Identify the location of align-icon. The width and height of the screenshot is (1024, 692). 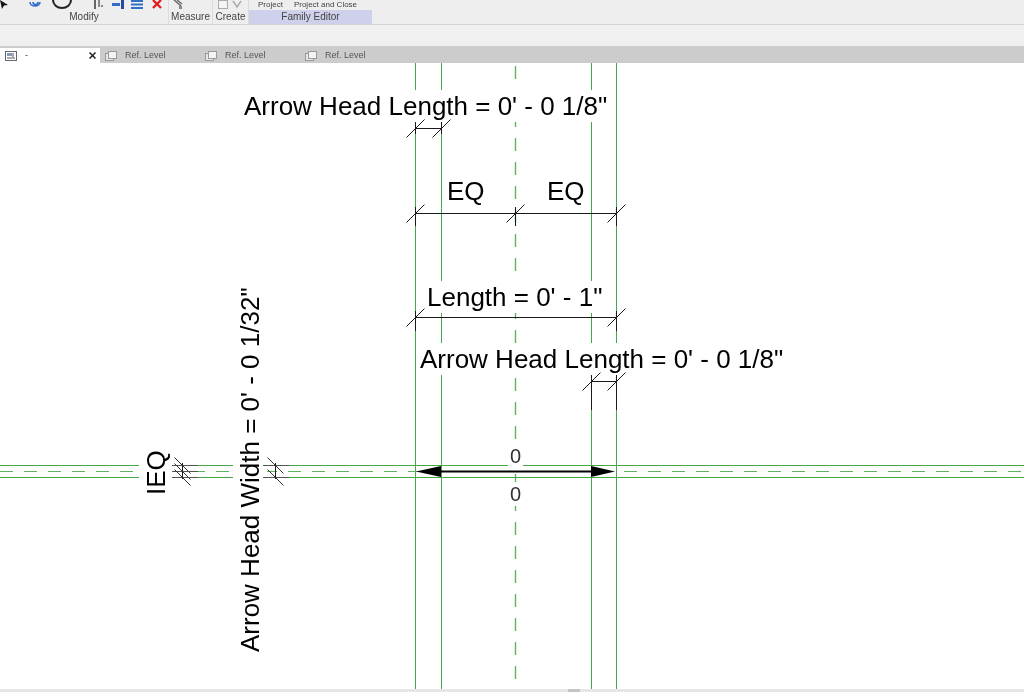
(98, 4).